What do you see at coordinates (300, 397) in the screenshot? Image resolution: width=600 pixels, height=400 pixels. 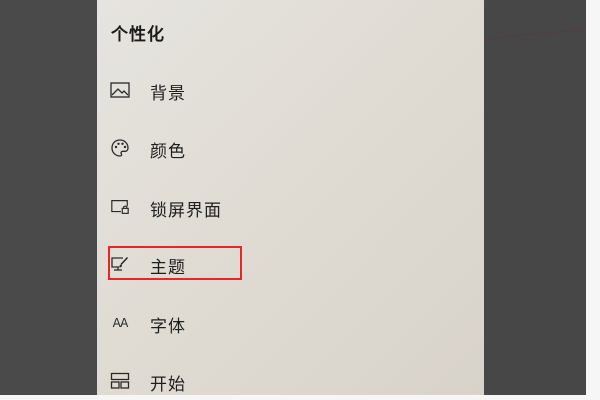 I see `bottom-border` at bounding box center [300, 397].